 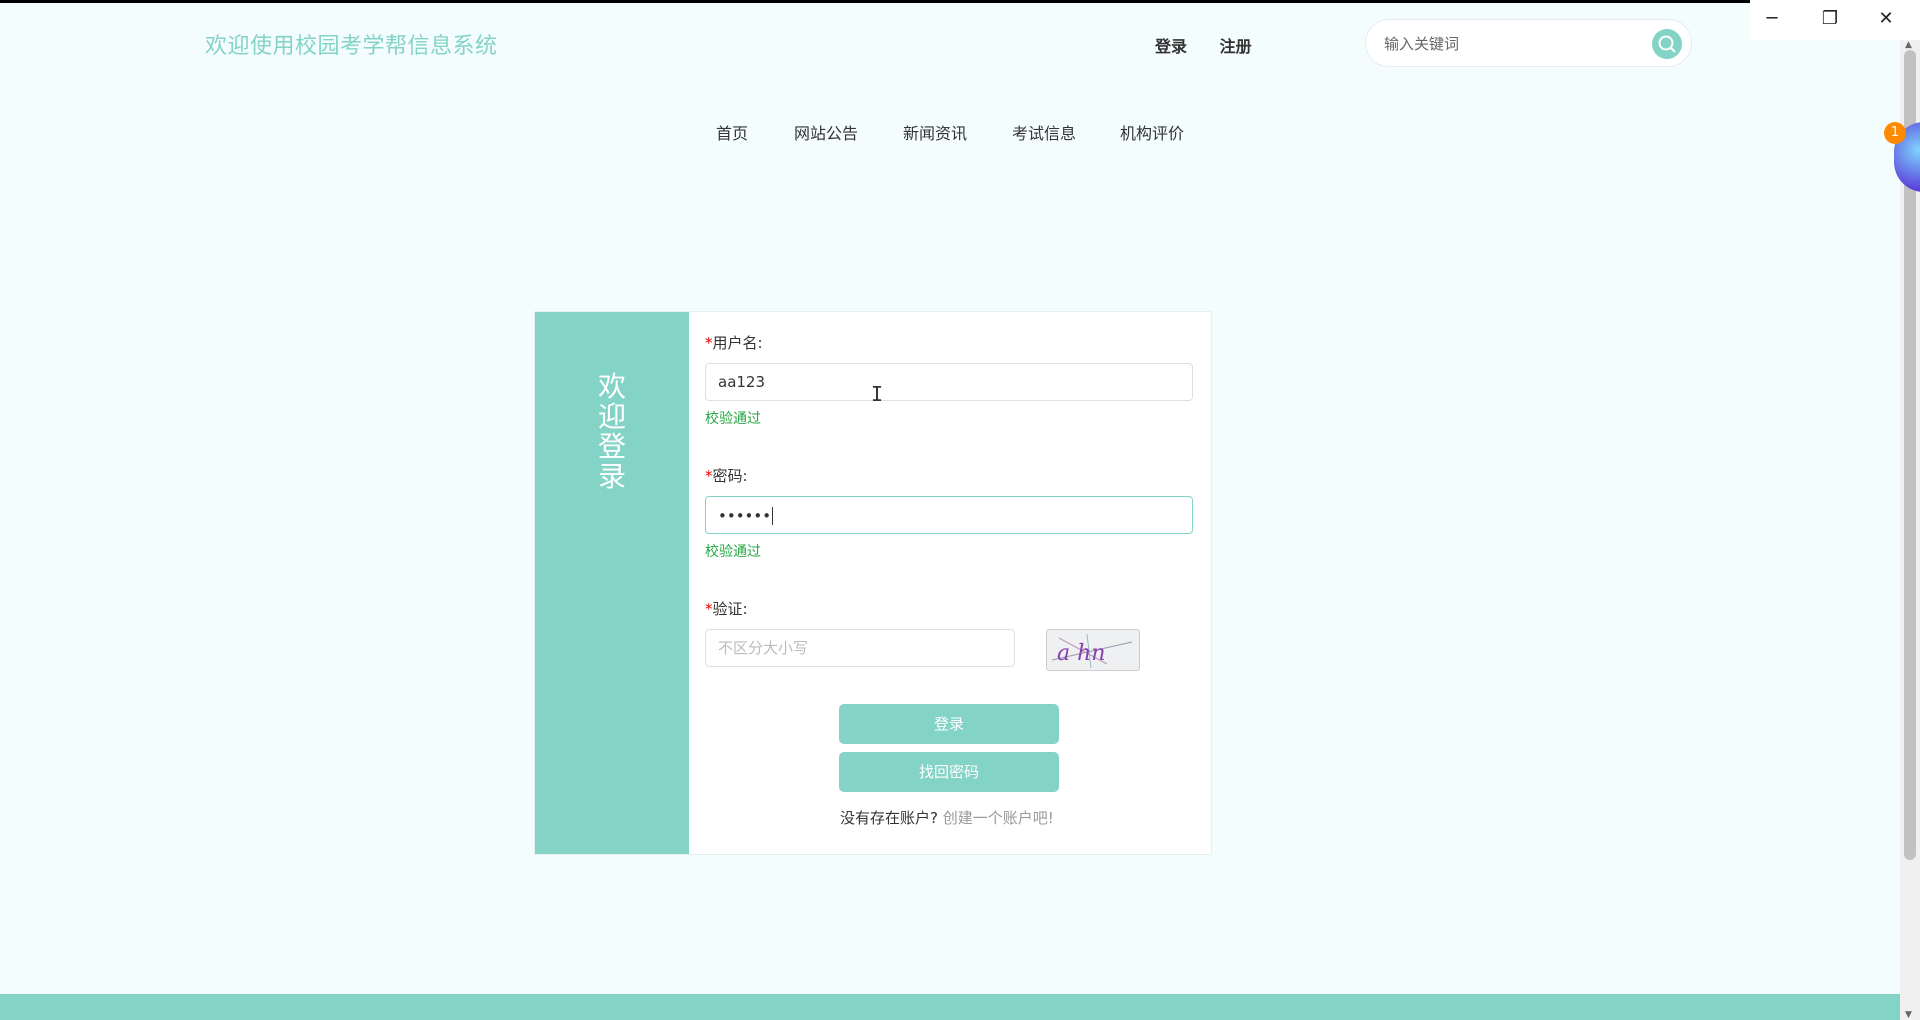 What do you see at coordinates (611, 386) in the screenshot?
I see `side-title-char: 欢` at bounding box center [611, 386].